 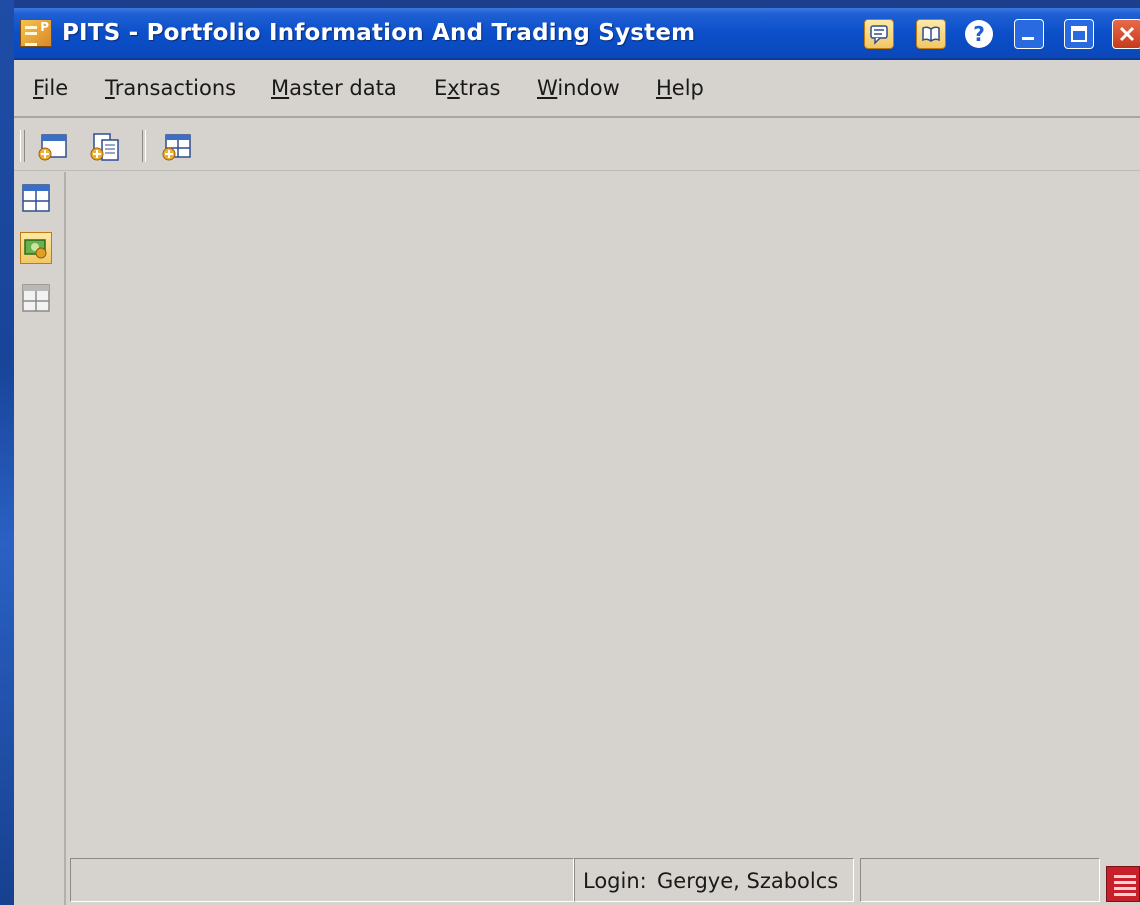 I want to click on grid-view-icon, so click(x=36, y=198).